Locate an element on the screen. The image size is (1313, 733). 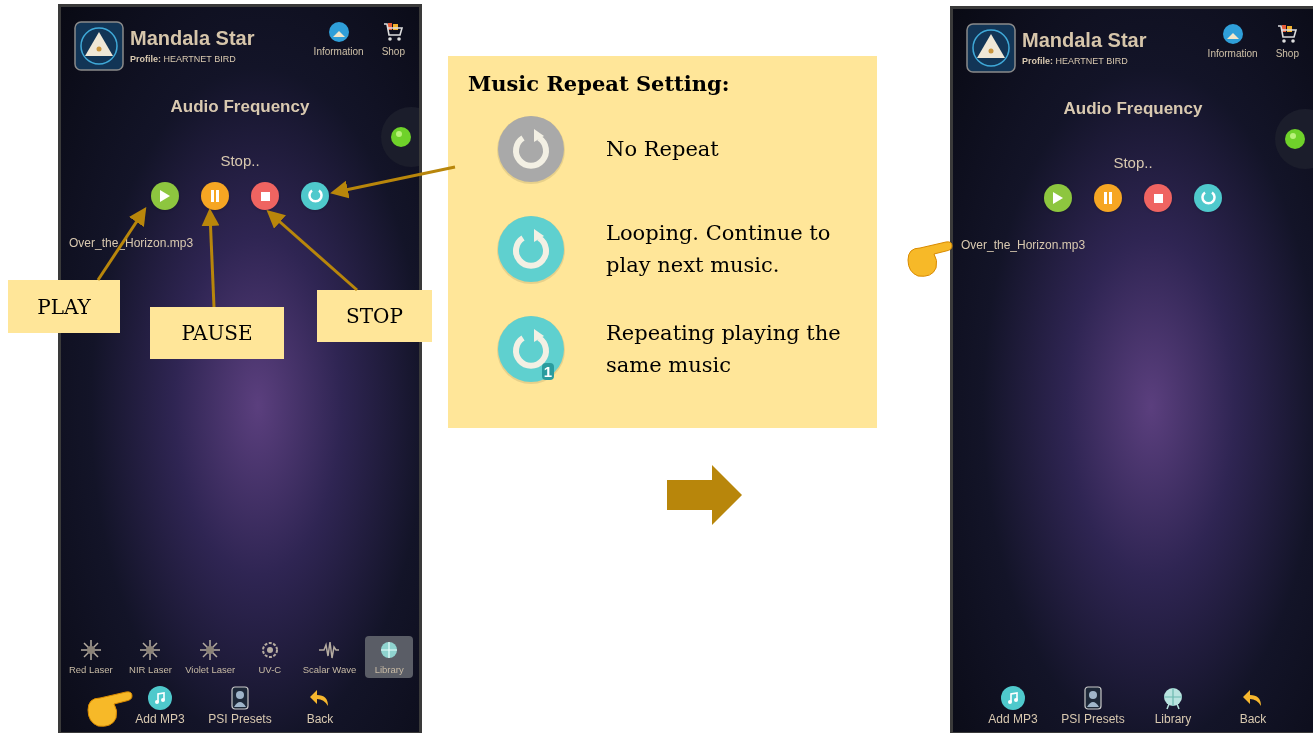
mode-tab: UV-C is located at coordinates (270, 657).